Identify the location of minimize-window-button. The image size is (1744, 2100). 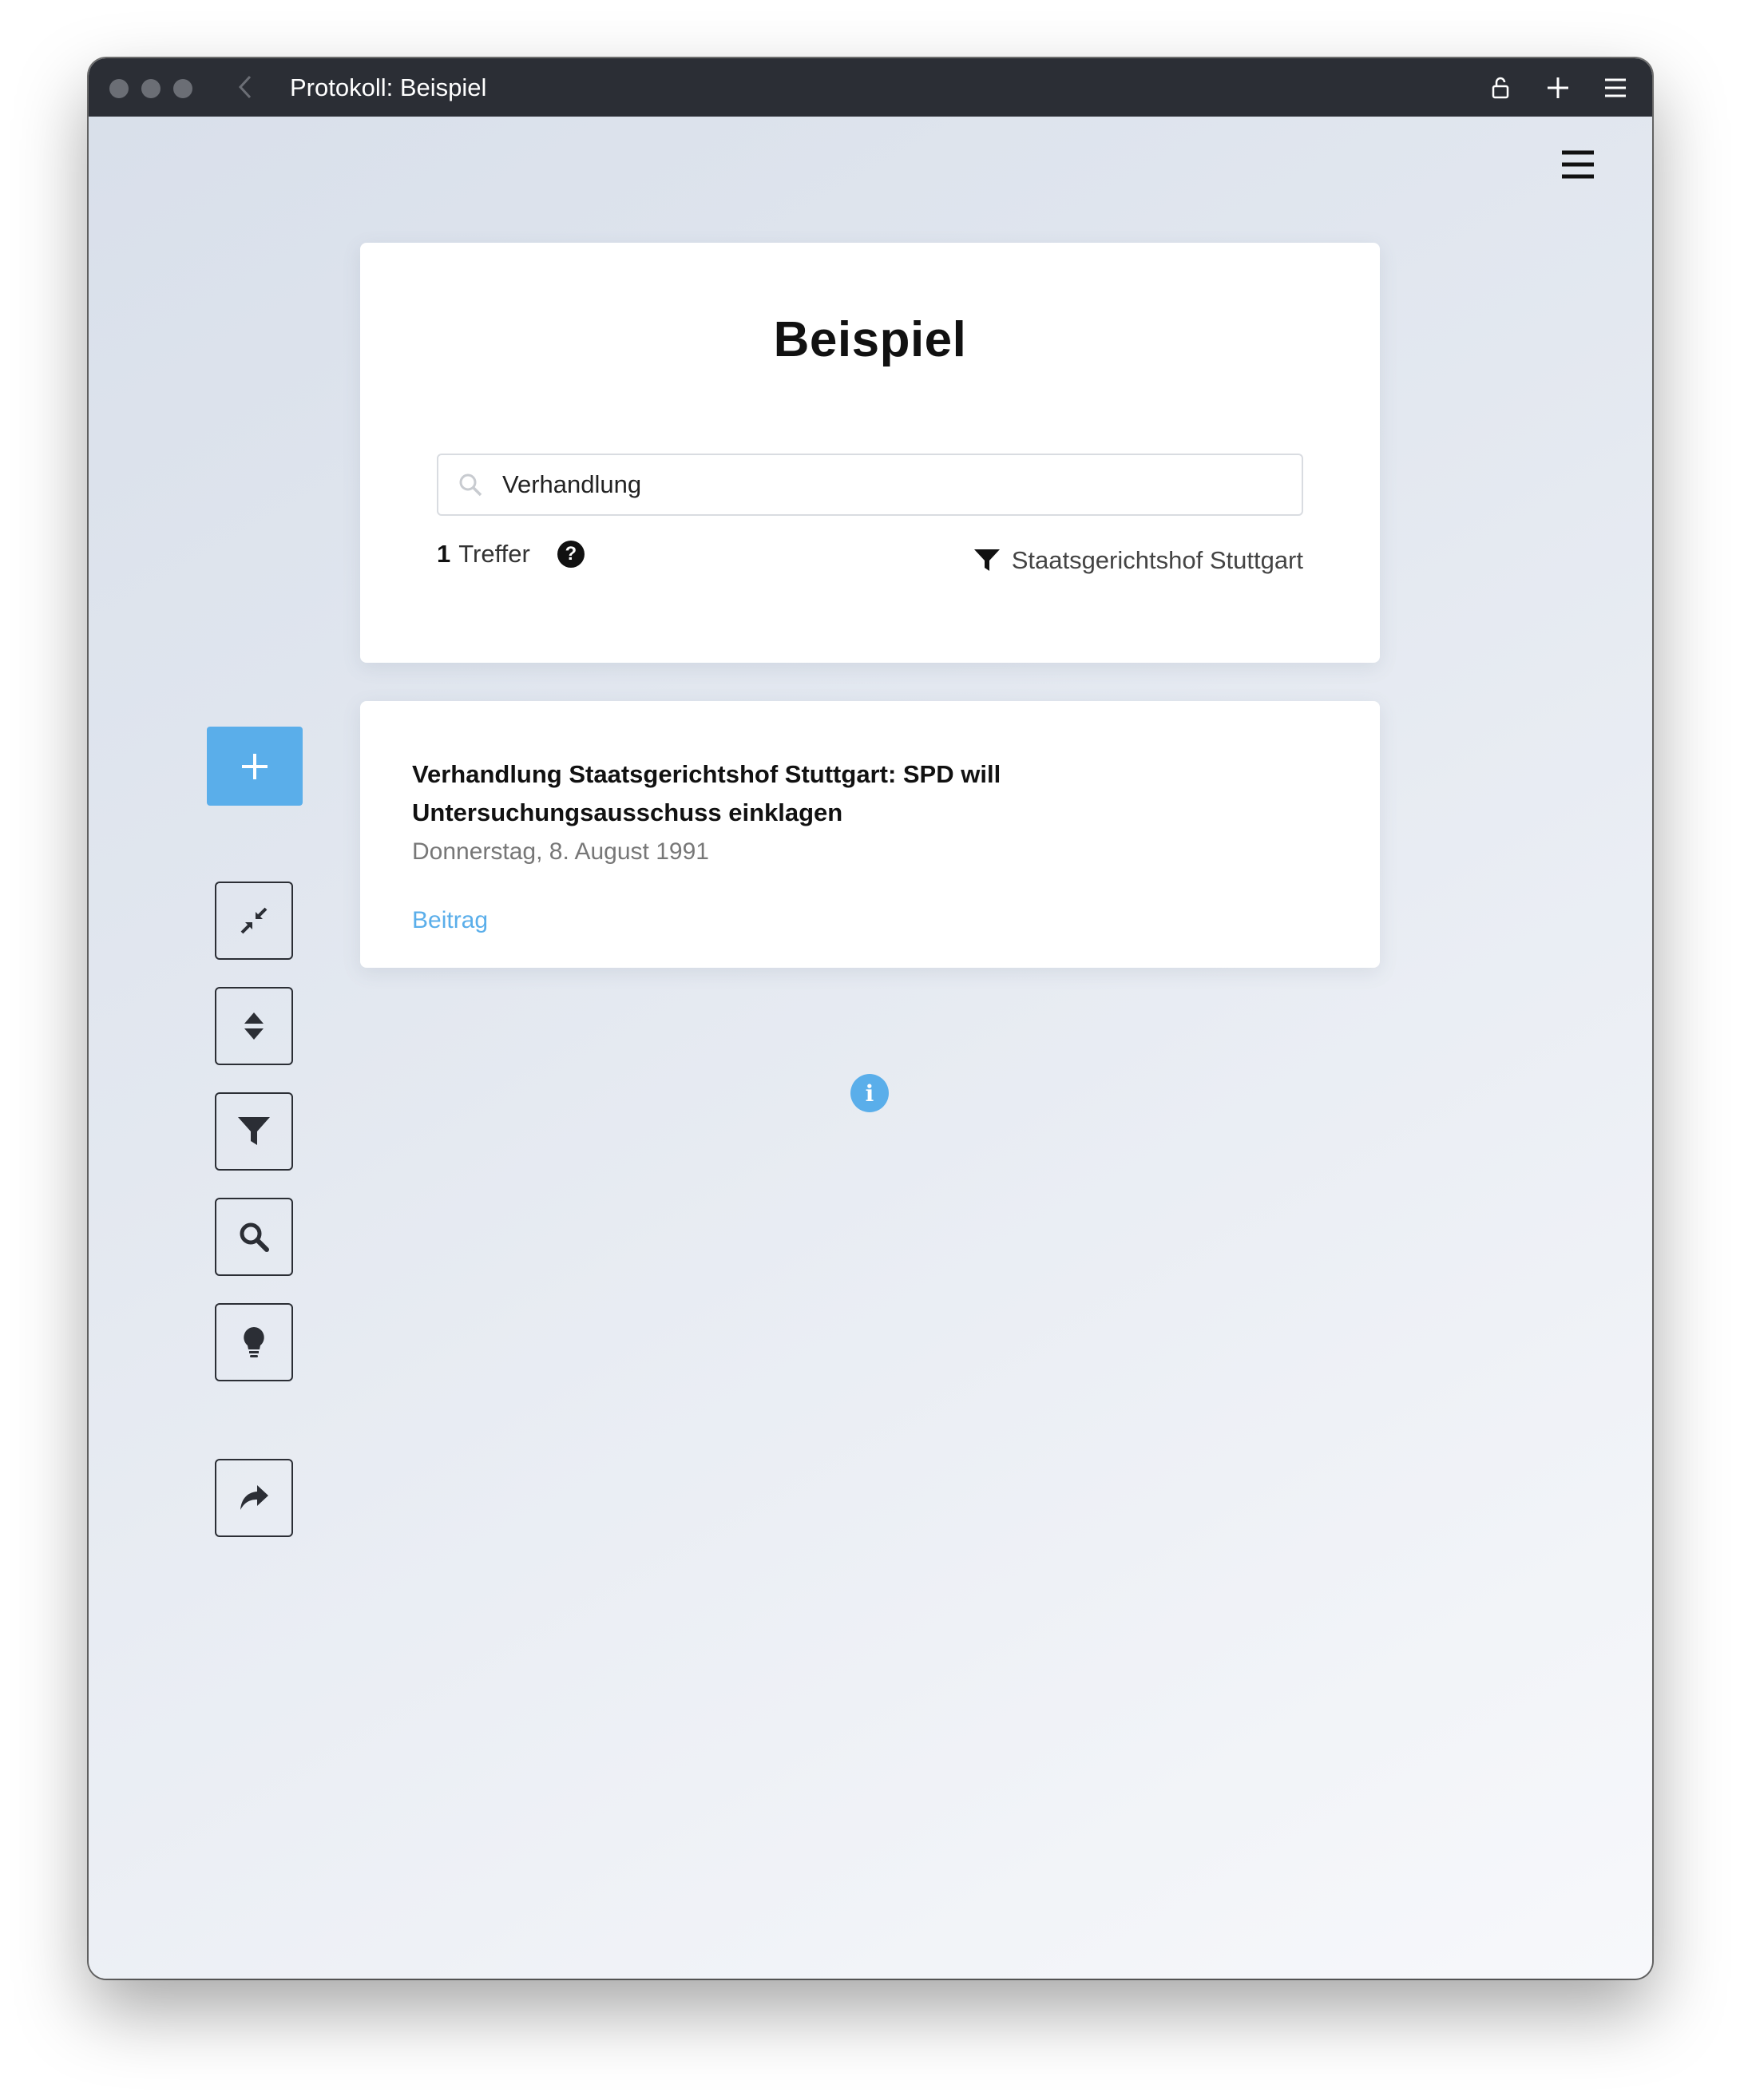
(151, 89).